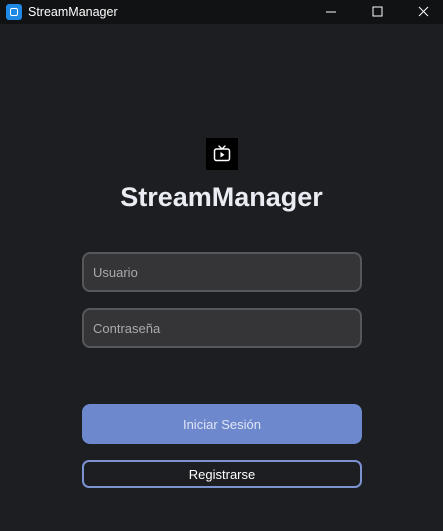 This screenshot has height=531, width=443. Describe the element at coordinates (221, 197) in the screenshot. I see `app-title: StreamManager` at that location.